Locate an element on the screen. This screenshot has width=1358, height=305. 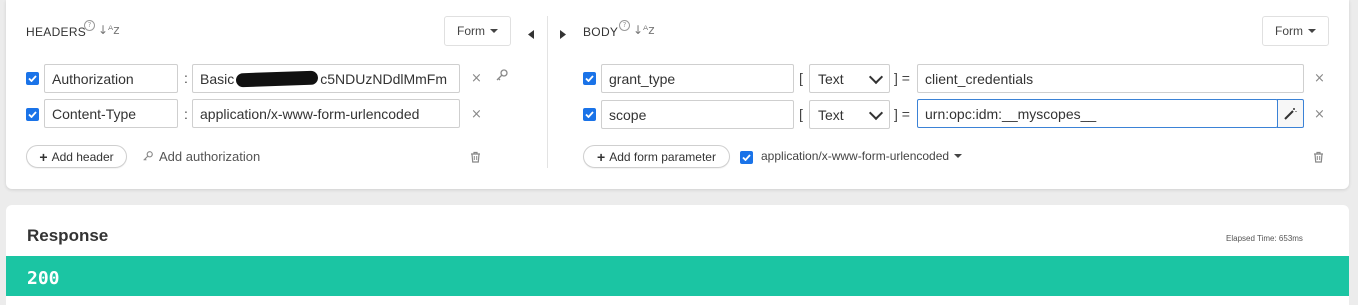
redaction-scribble is located at coordinates (277, 78).